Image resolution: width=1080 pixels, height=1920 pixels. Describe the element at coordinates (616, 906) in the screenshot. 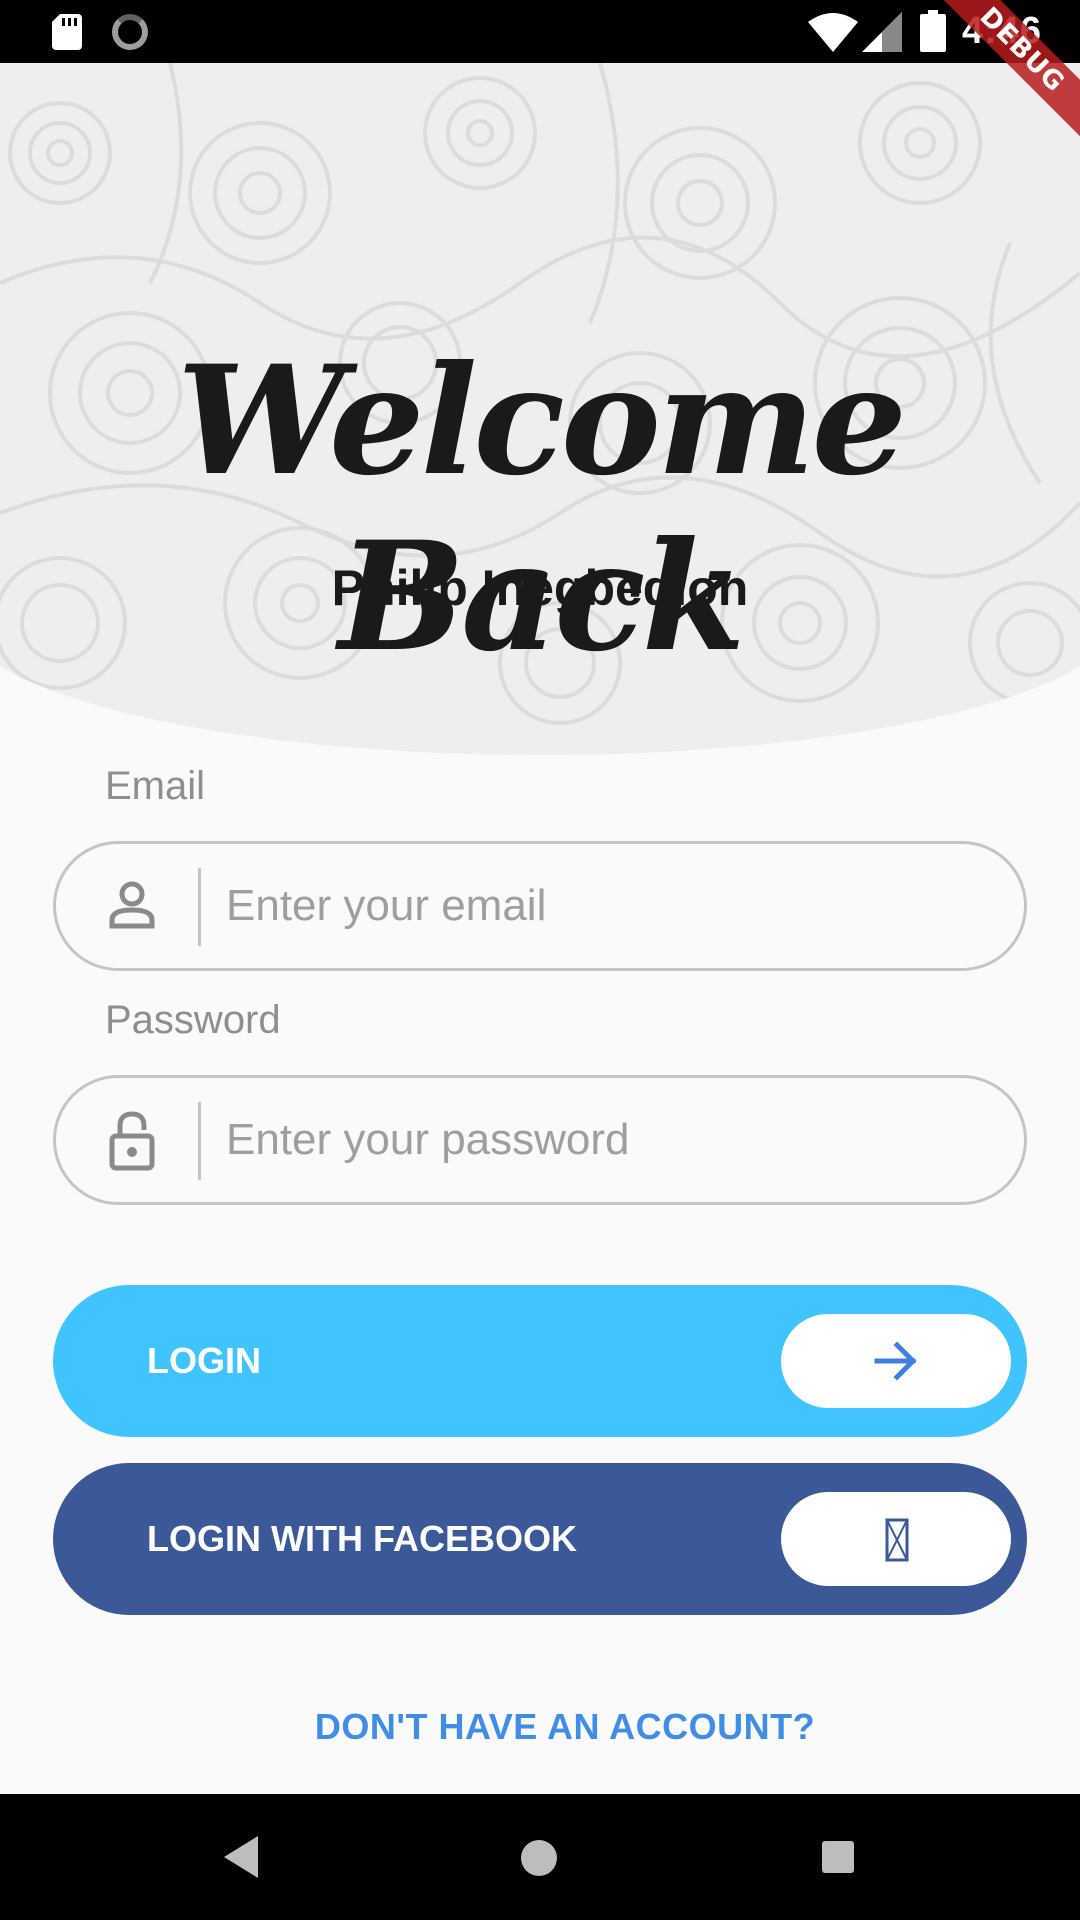

I see `email-input` at that location.